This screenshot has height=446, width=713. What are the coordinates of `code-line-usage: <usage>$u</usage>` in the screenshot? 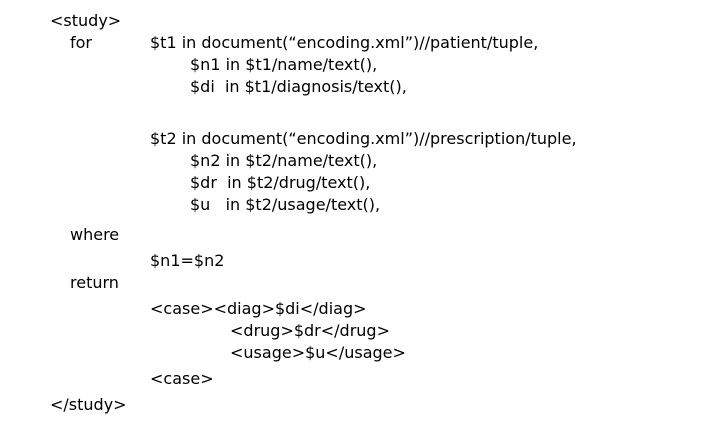 It's located at (318, 352).